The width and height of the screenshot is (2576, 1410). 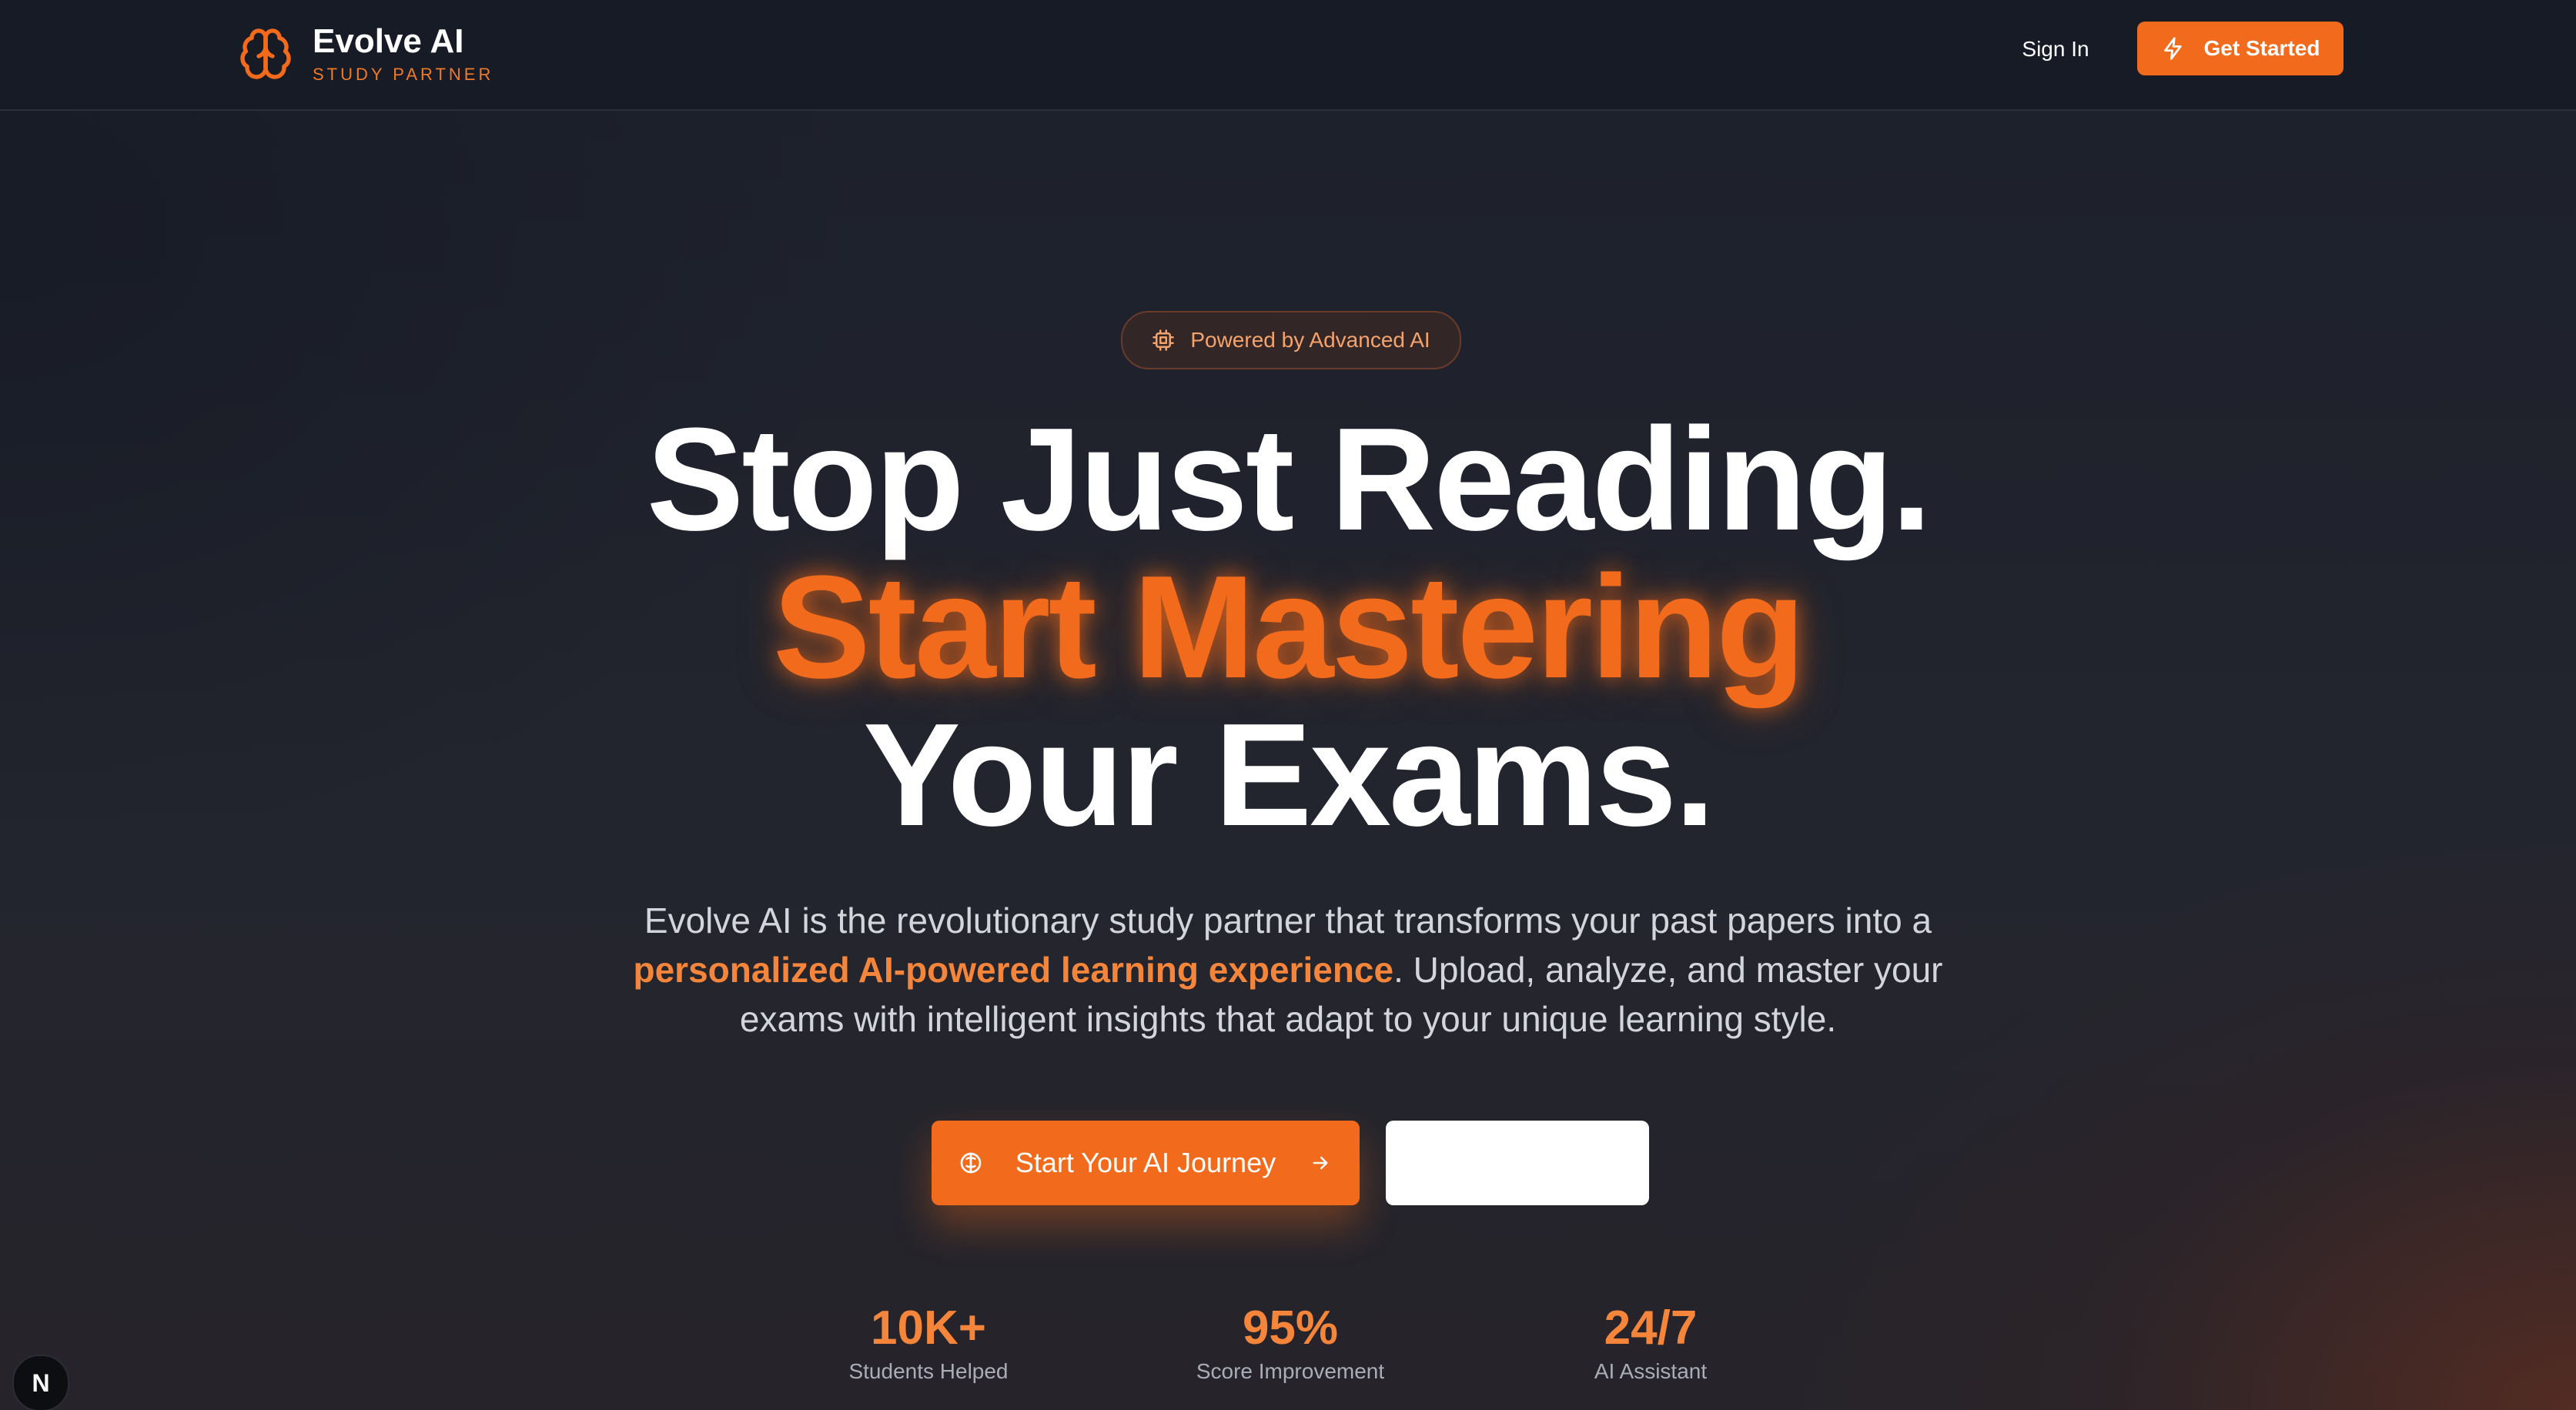 I want to click on brand-text: Evolve AI STUDY PARTNER, so click(x=403, y=54).